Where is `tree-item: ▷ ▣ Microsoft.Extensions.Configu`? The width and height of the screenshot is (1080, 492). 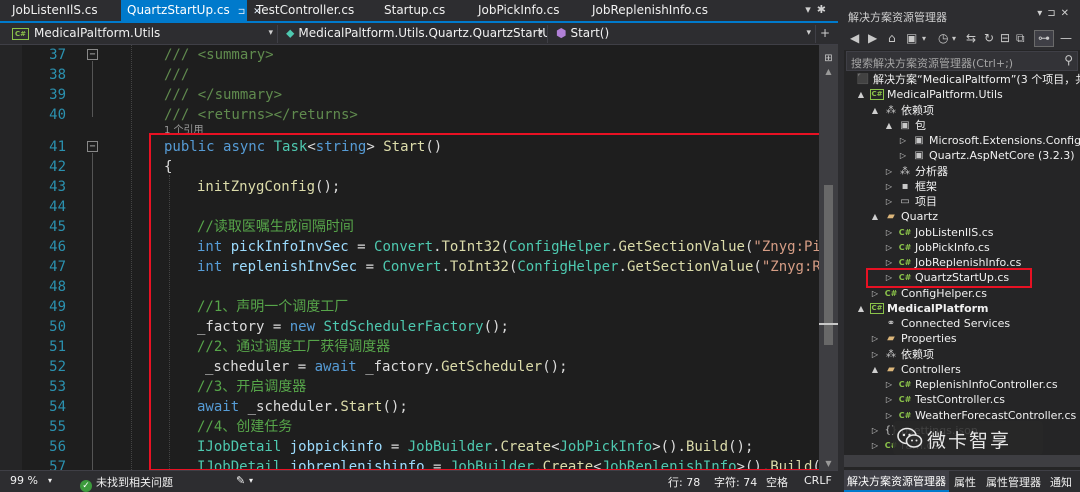 tree-item: ▷ ▣ Microsoft.Extensions.Configu is located at coordinates (962, 141).